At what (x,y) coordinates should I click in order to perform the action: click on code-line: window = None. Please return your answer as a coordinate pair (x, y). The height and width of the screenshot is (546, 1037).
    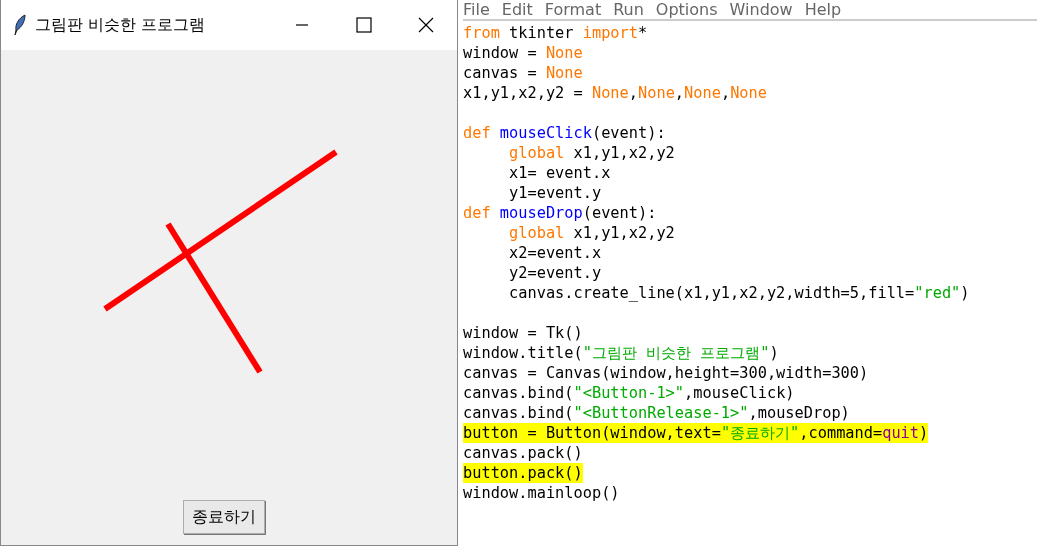
    Looking at the image, I should click on (523, 53).